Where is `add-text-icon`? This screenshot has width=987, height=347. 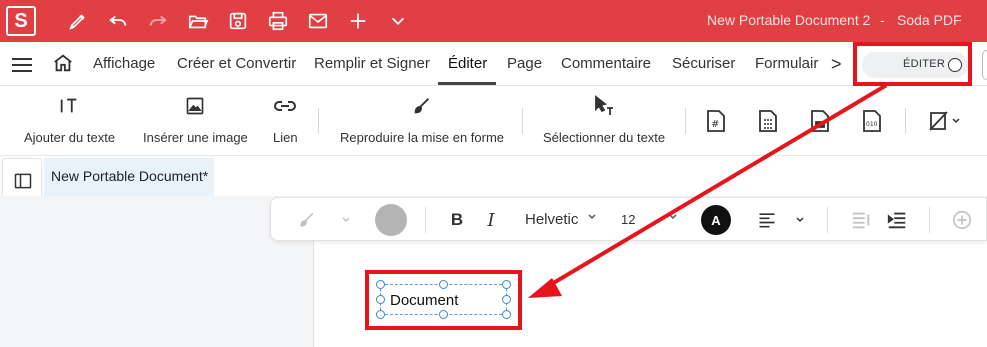
add-text-icon is located at coordinates (69, 106).